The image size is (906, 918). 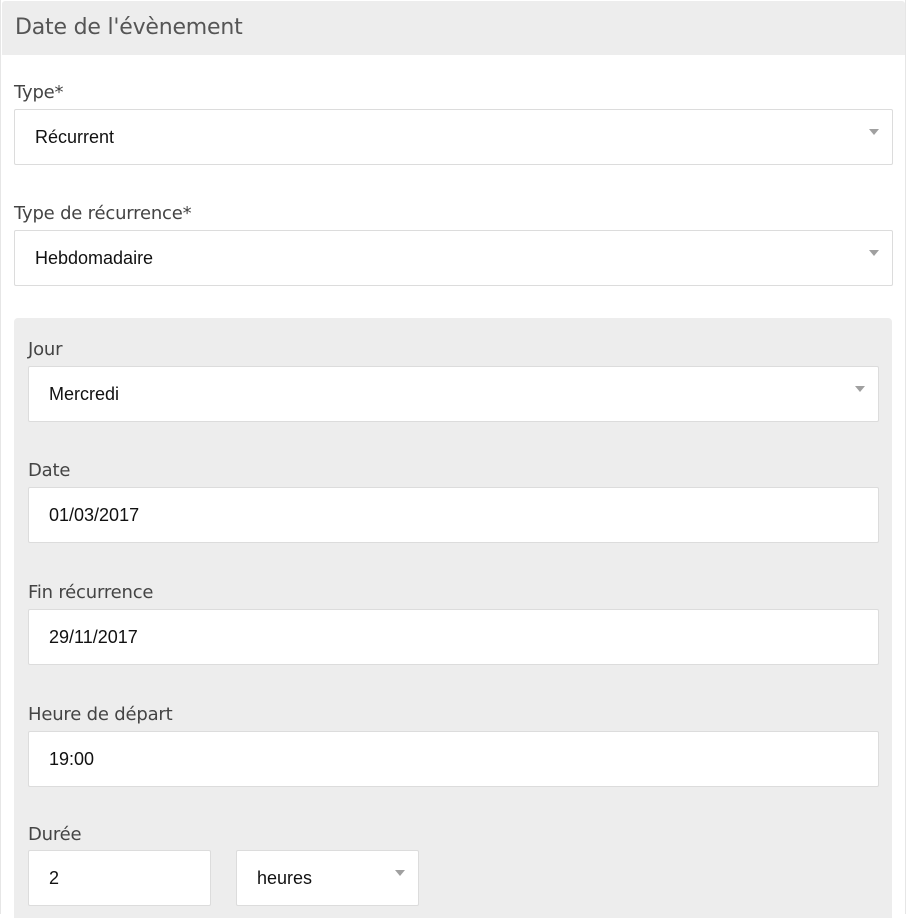 I want to click on recurrence-end-input-value: 29/11/2017, so click(x=93, y=637).